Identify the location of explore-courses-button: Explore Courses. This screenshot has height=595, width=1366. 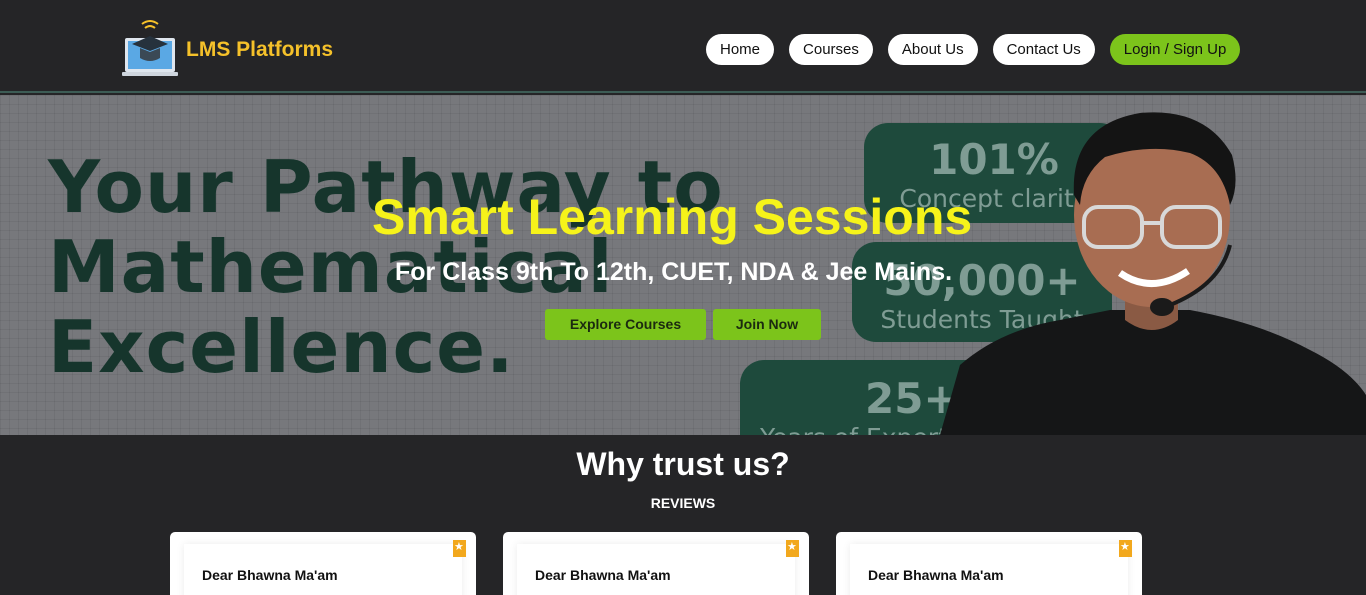
(625, 324).